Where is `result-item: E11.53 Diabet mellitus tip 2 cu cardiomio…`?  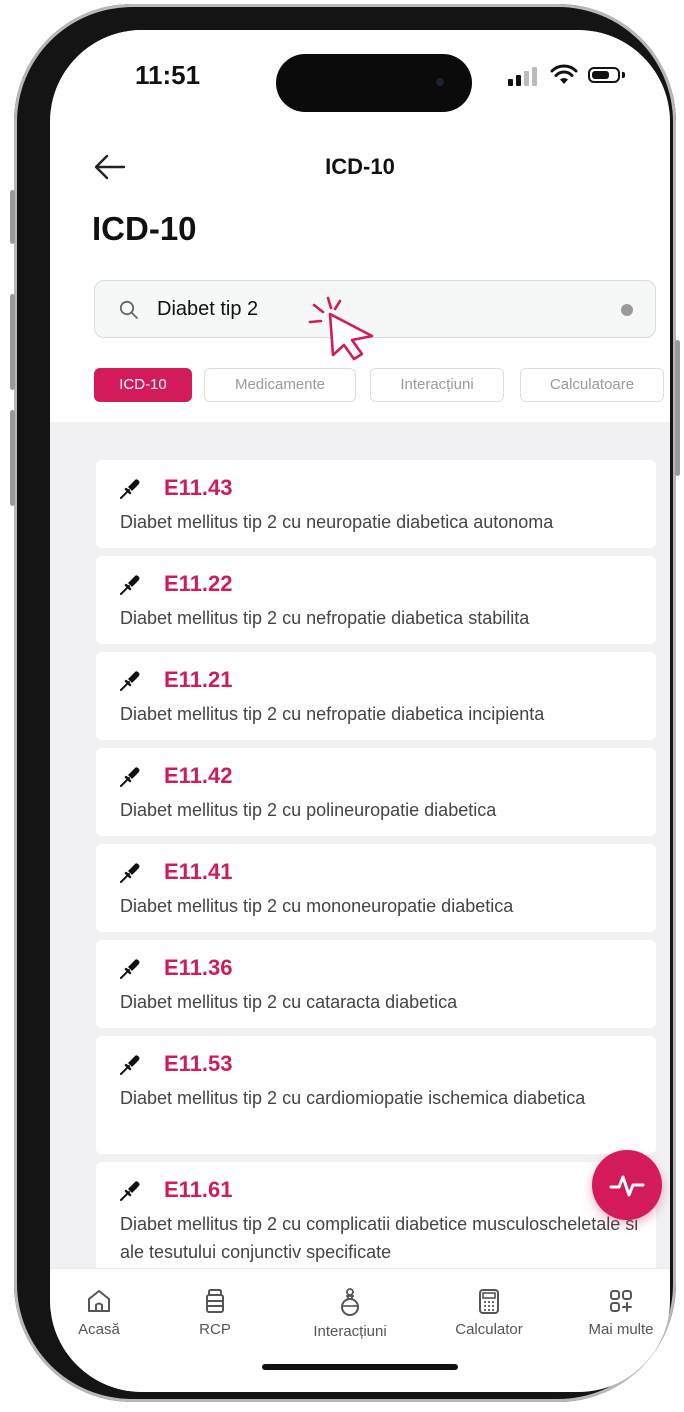 result-item: E11.53 Diabet mellitus tip 2 cu cardiomio… is located at coordinates (376, 1095).